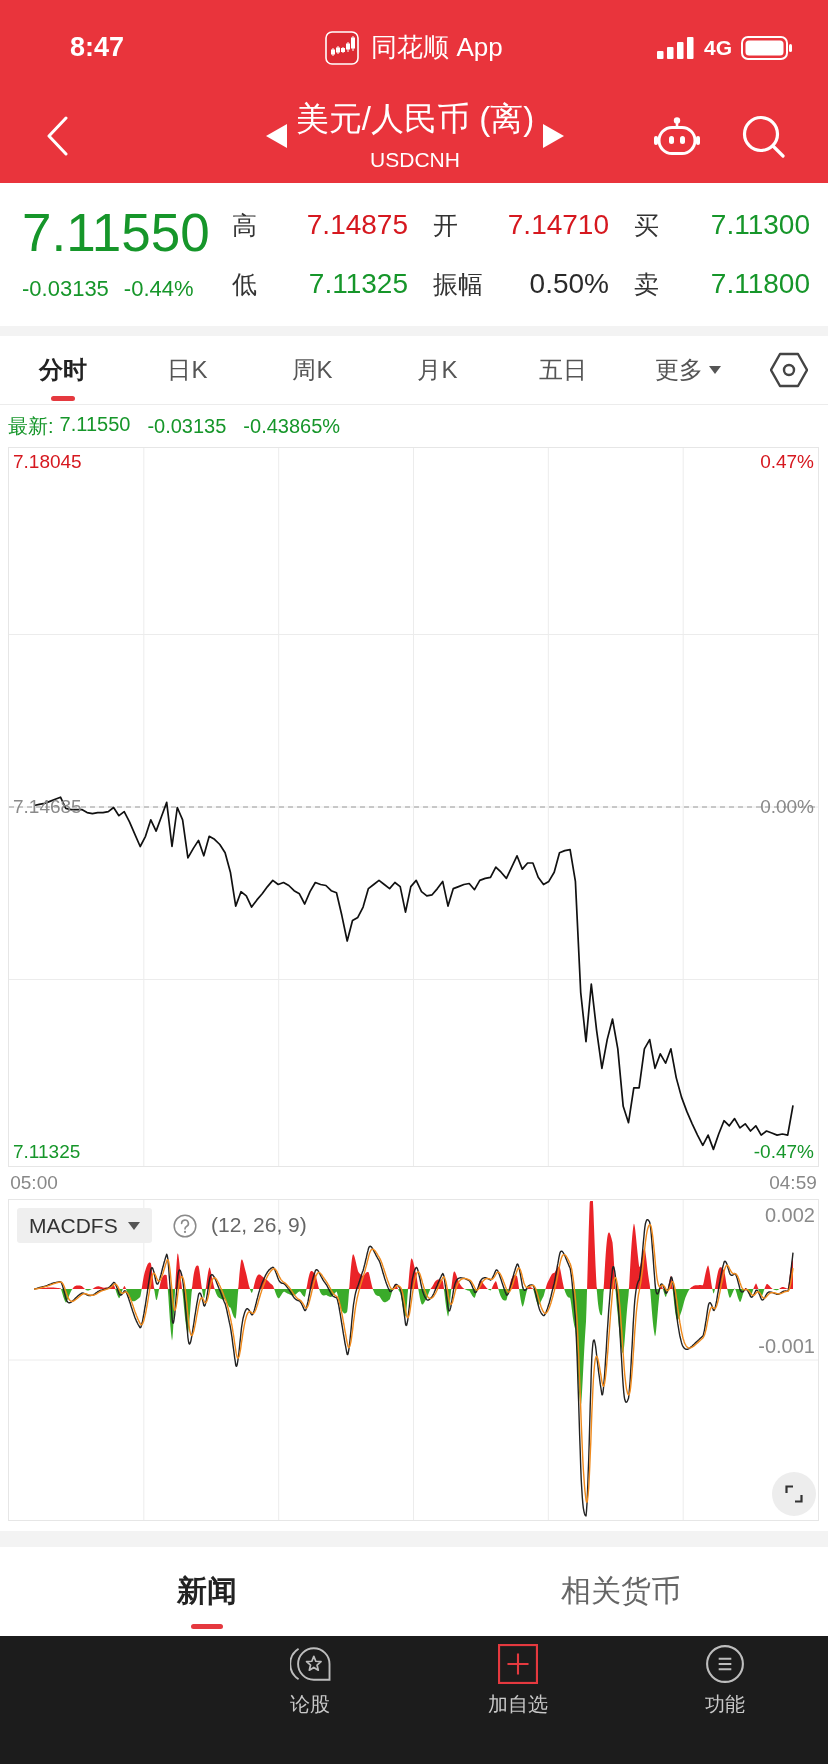  What do you see at coordinates (767, 47) in the screenshot?
I see `battery-icon` at bounding box center [767, 47].